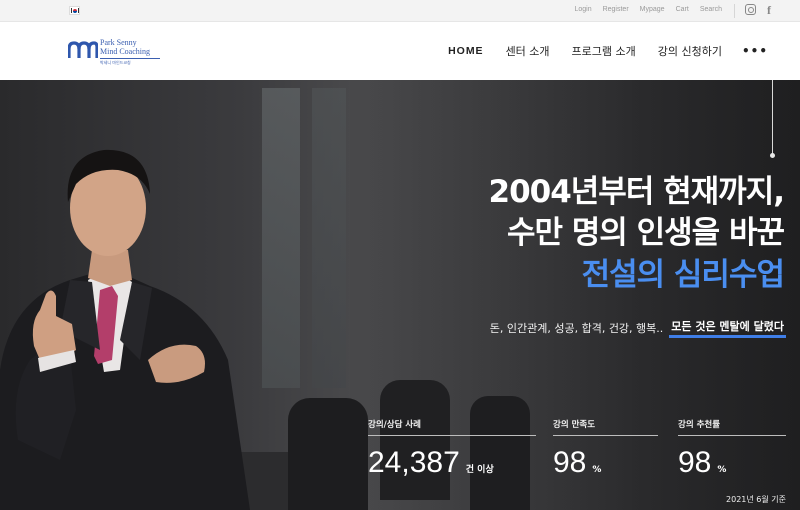  Describe the element at coordinates (414, 462) in the screenshot. I see `stat-number: 24,387` at that location.